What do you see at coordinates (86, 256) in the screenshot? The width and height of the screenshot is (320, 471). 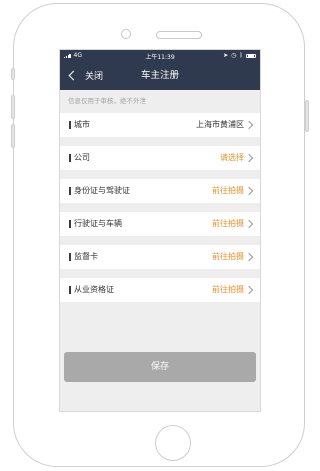 I see `row-label: 监督卡` at bounding box center [86, 256].